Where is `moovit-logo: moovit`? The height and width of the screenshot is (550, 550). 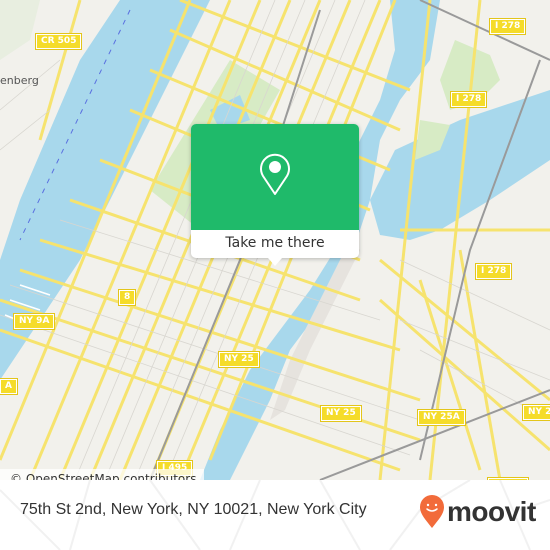 moovit-logo: moovit is located at coordinates (477, 512).